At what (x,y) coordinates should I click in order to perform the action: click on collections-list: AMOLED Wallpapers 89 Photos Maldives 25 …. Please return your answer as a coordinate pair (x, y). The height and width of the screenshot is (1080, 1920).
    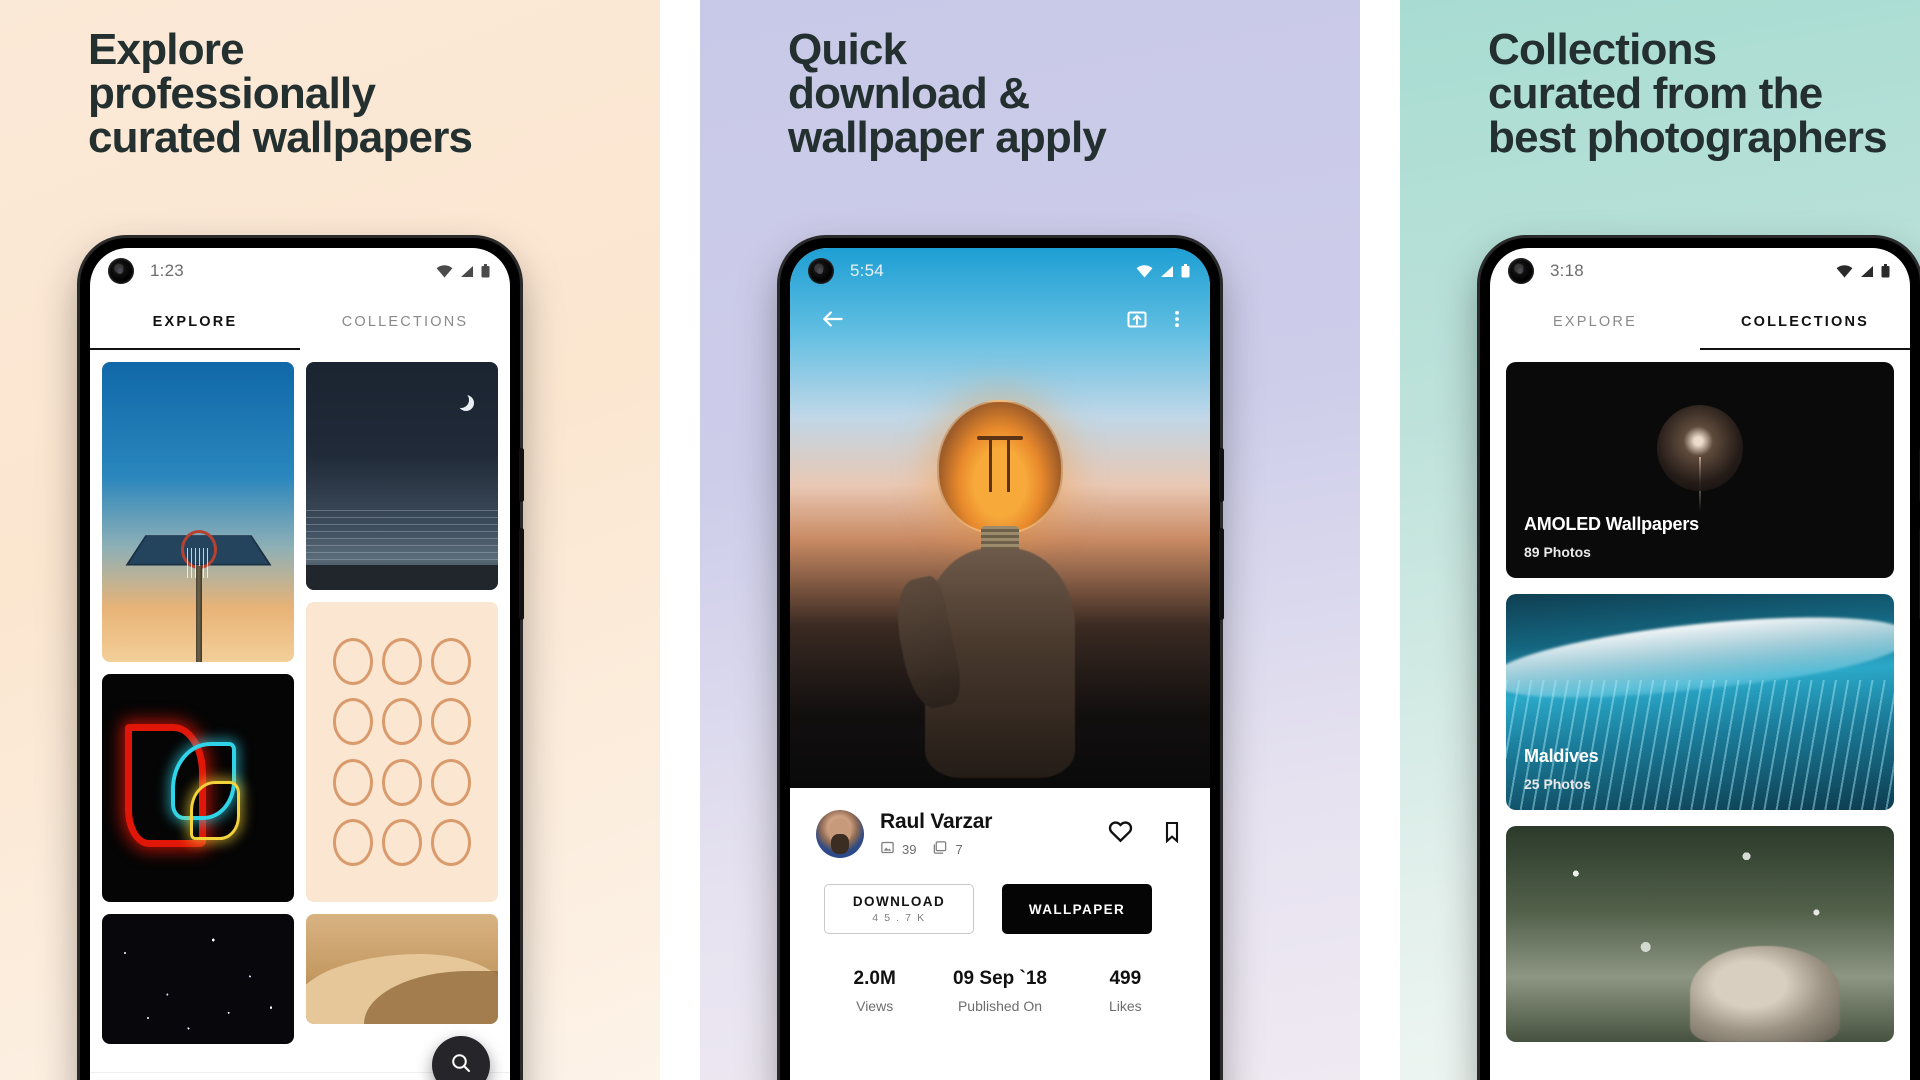
    Looking at the image, I should click on (1700, 696).